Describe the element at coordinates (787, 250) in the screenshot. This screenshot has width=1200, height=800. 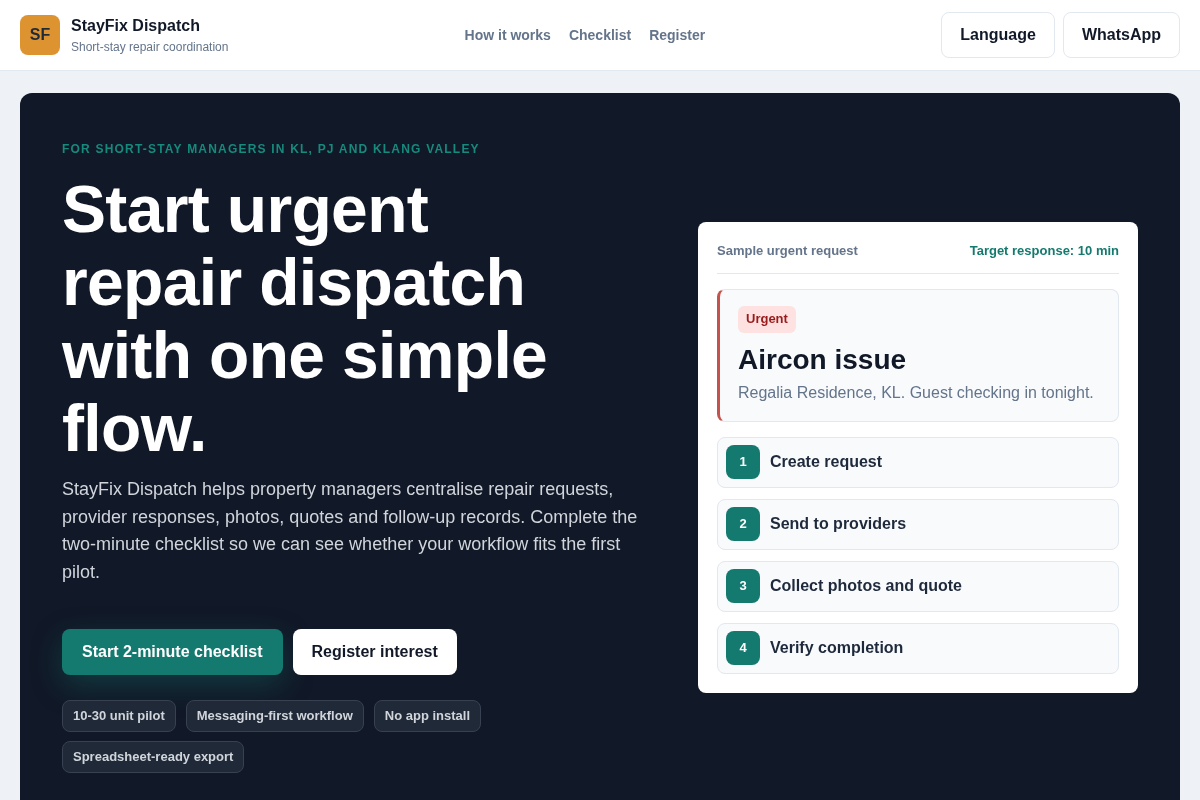
I see `card-title: Sample urgent request` at that location.